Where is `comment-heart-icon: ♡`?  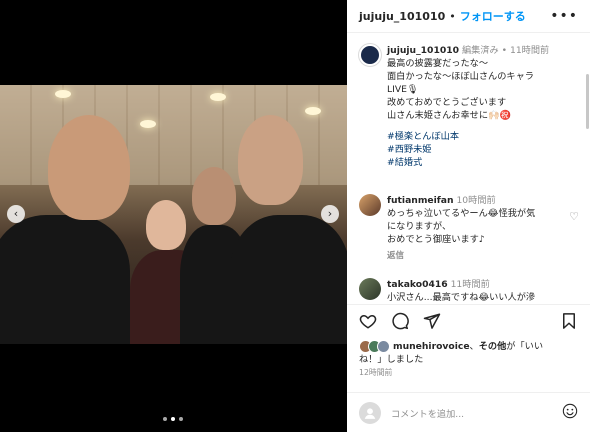
comment-heart-icon: ♡ is located at coordinates (574, 216).